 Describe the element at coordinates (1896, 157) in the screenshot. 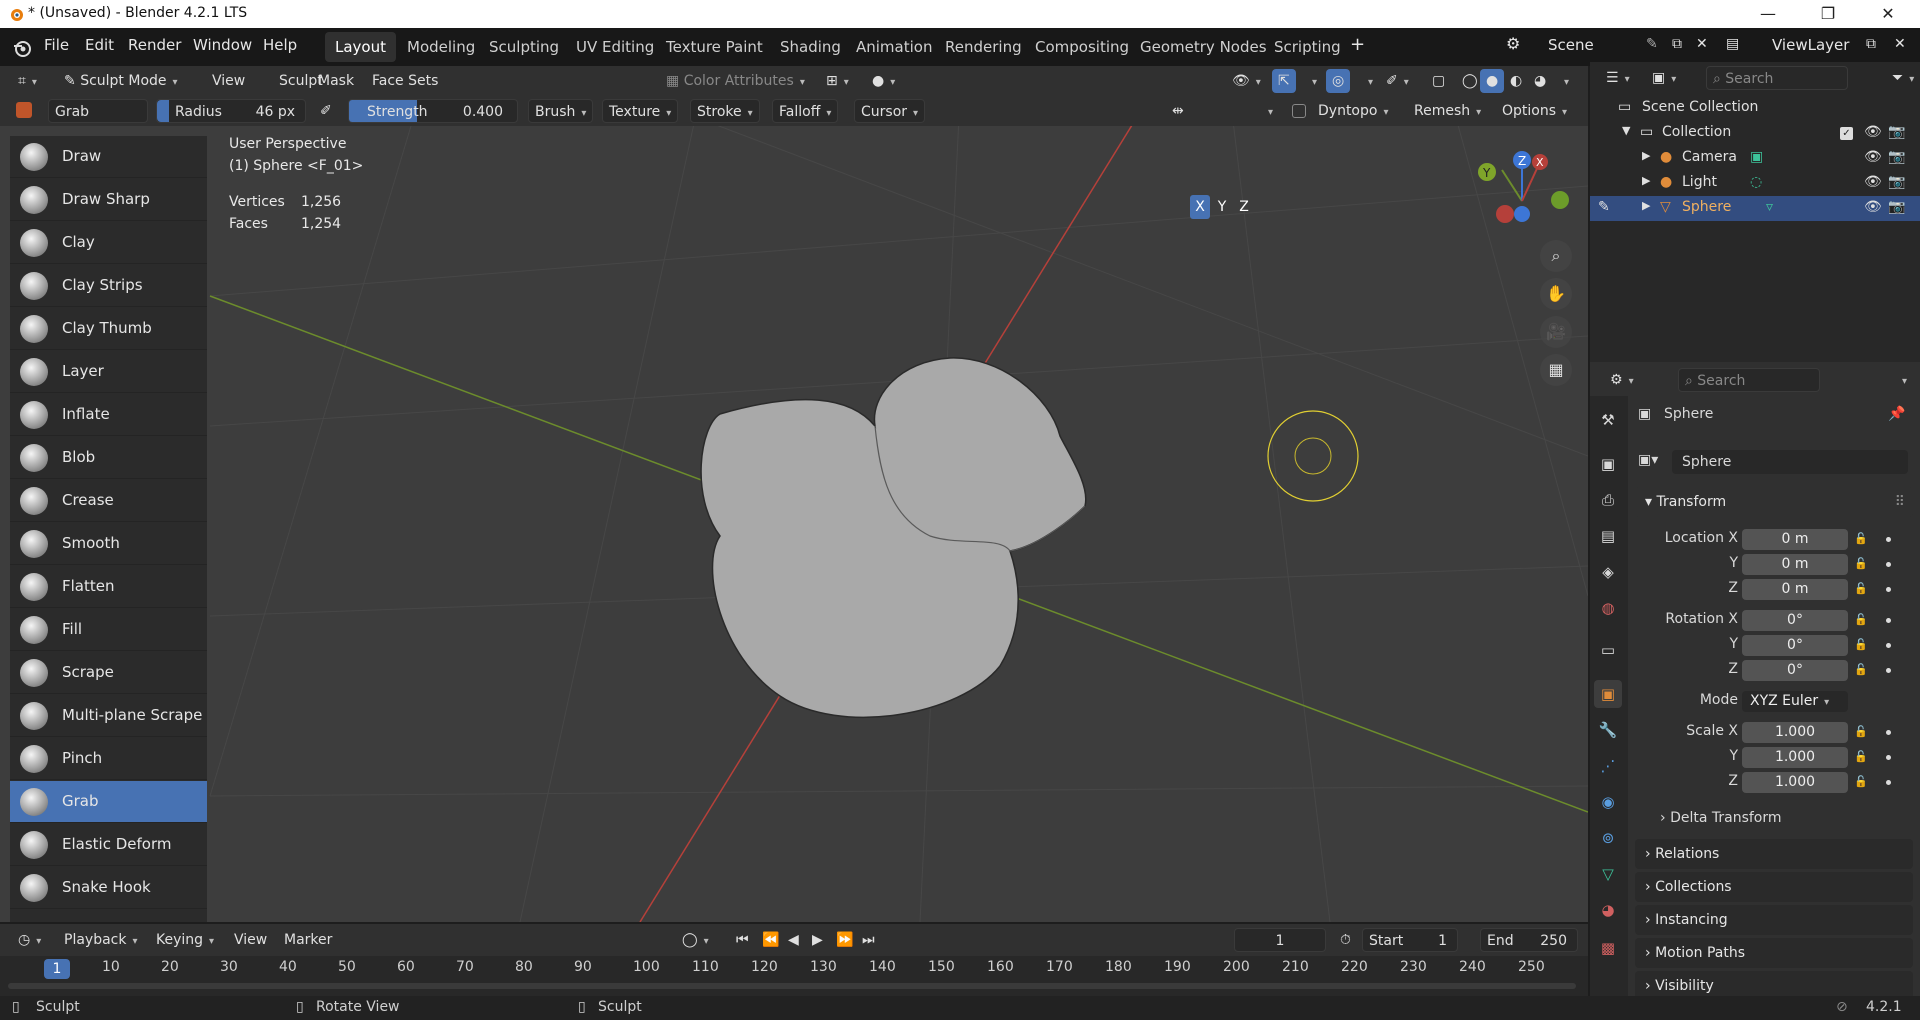

I see `camera-render-icon: 📷` at that location.